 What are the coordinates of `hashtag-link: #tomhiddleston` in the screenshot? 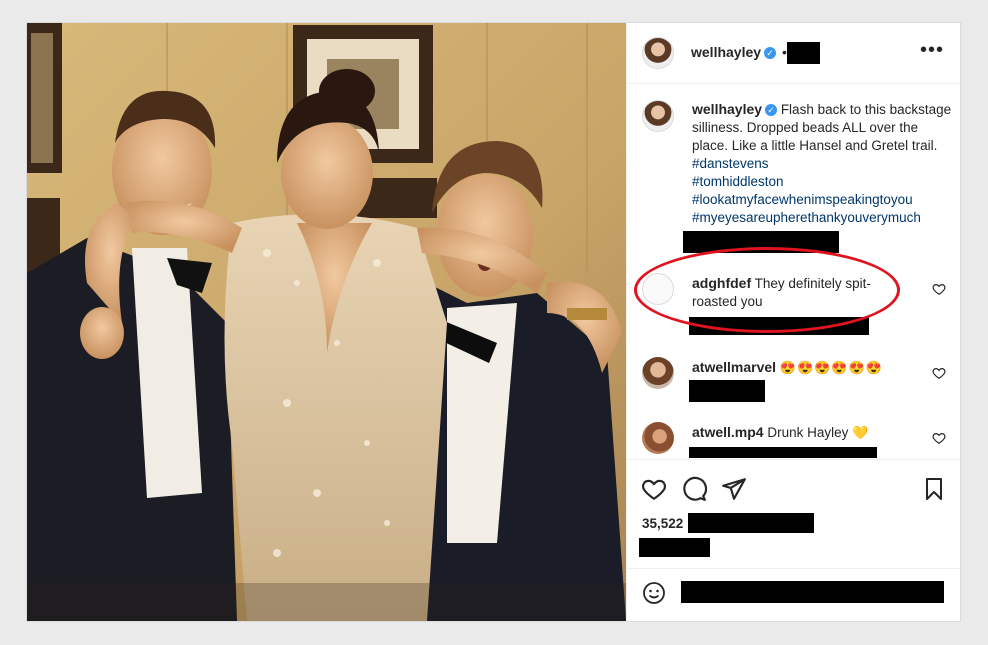 It's located at (738, 181).